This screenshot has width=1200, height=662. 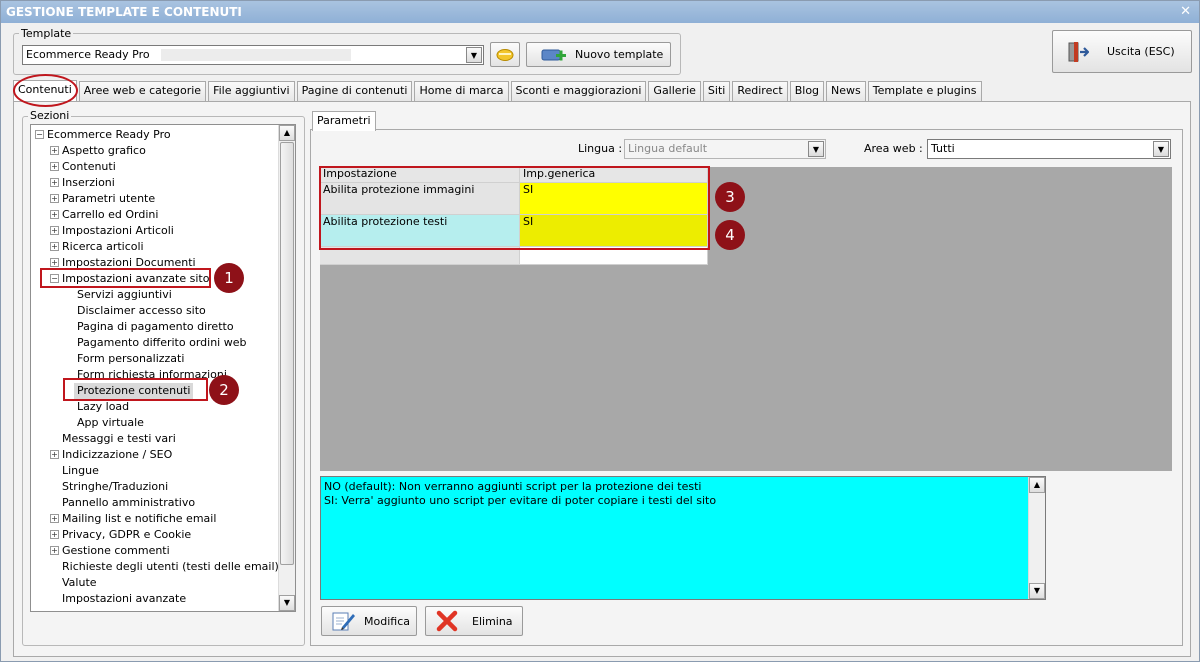 What do you see at coordinates (103, 247) in the screenshot?
I see `tree-item: Ricerca articoli` at bounding box center [103, 247].